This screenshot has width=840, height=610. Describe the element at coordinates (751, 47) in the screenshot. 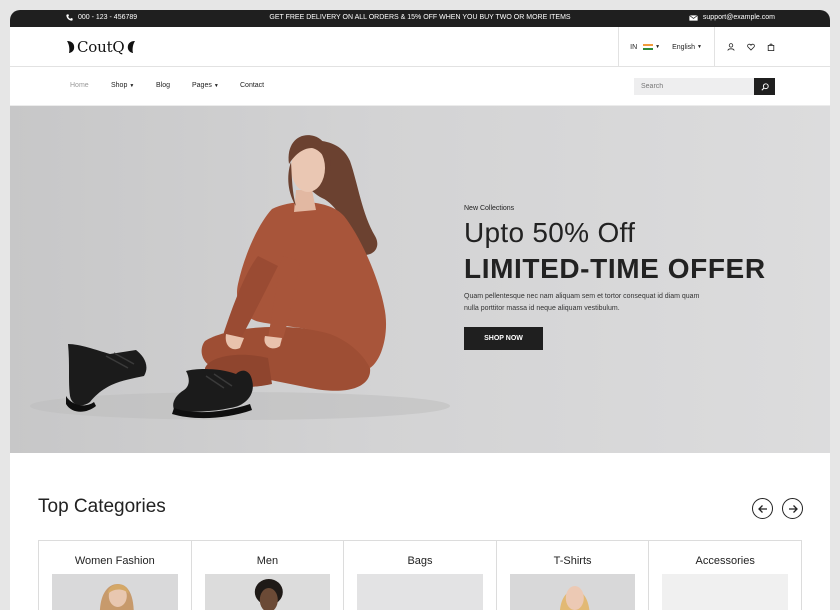

I see `heart-icon` at that location.